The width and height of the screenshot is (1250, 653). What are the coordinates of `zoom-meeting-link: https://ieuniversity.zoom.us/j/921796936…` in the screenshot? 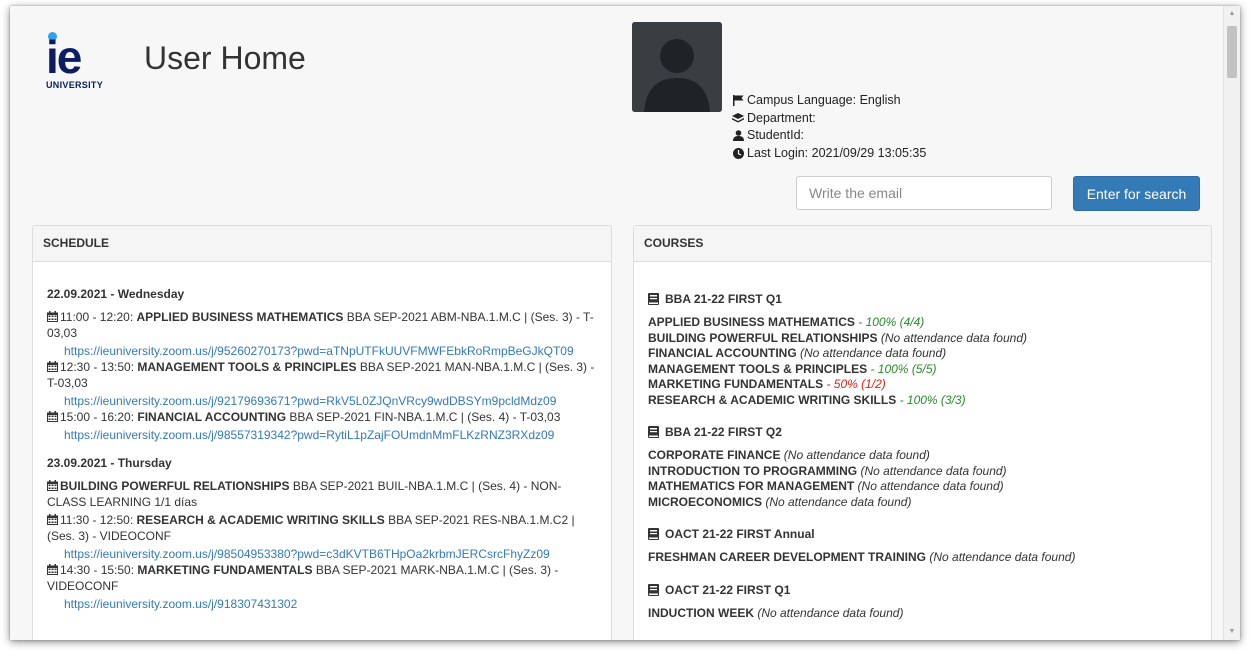 It's located at (322, 401).